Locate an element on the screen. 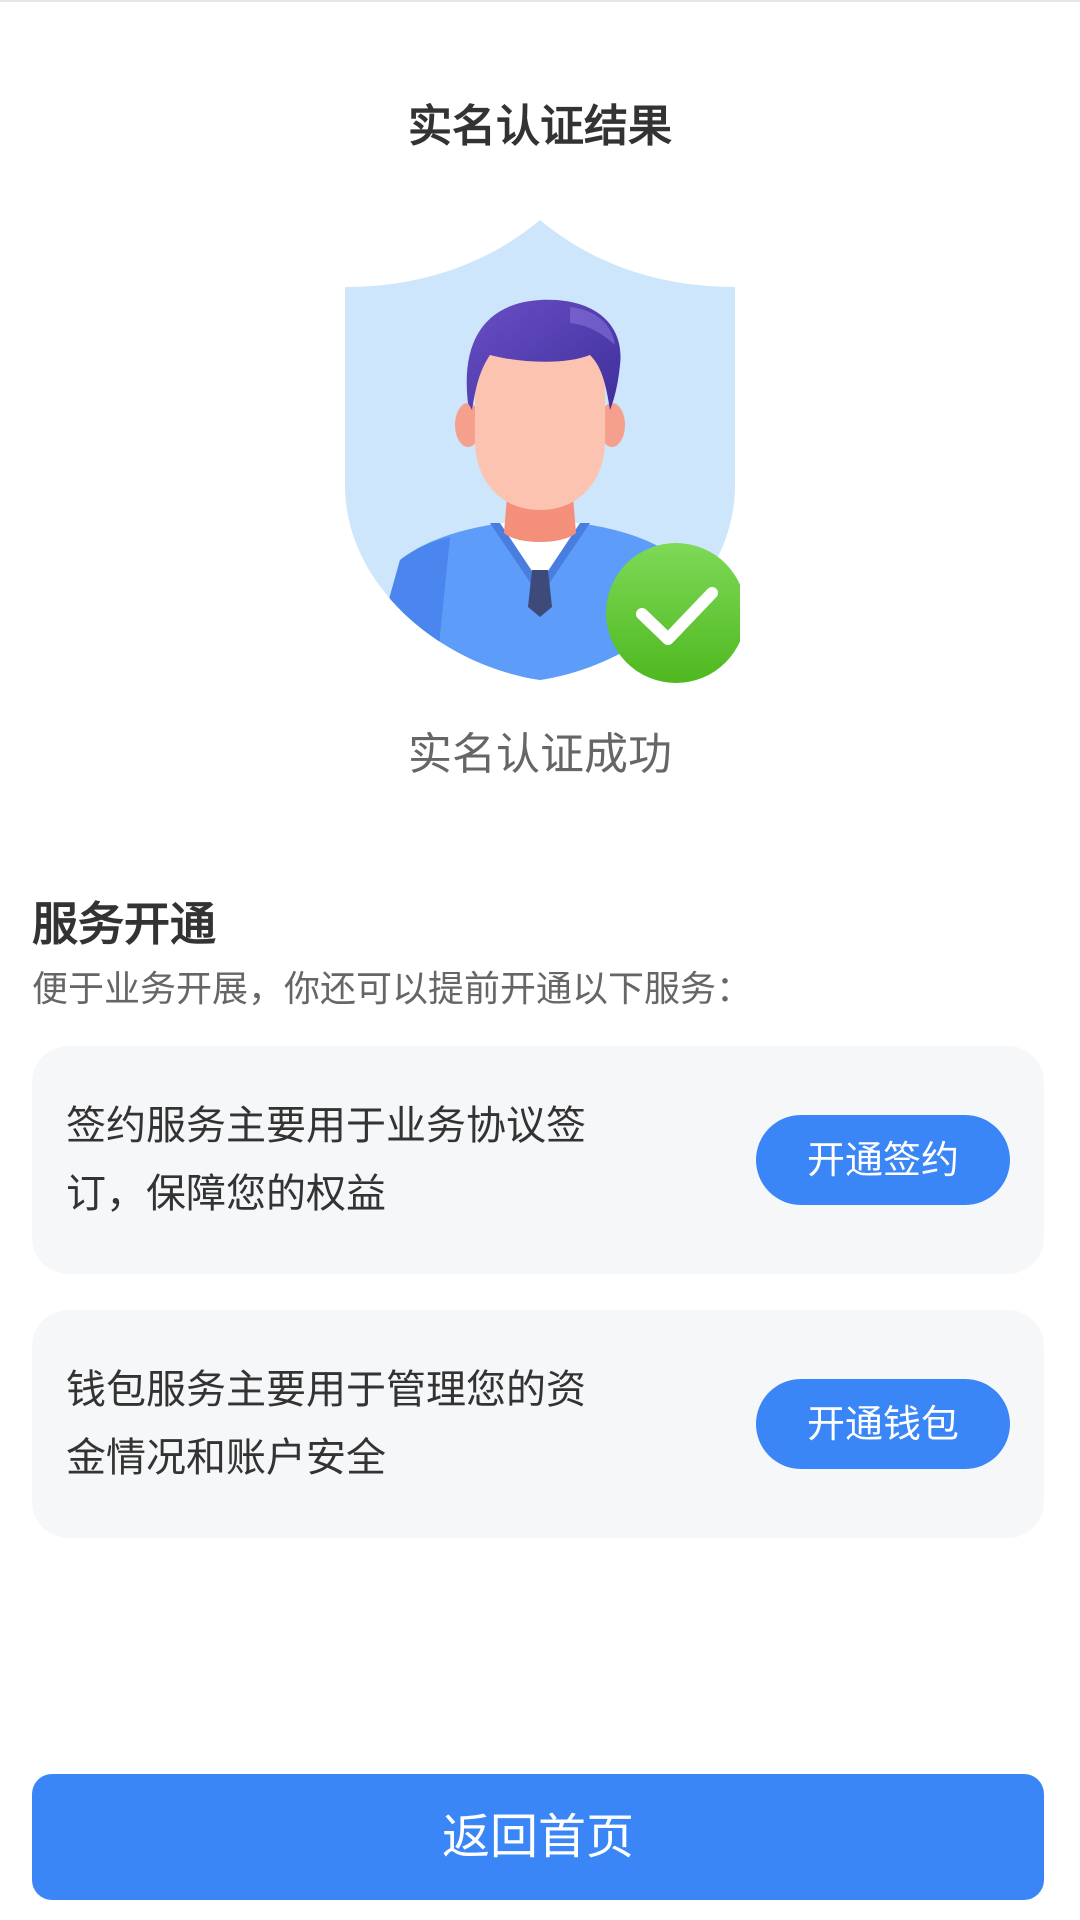  services-section-title: 服务开通 is located at coordinates (124, 924).